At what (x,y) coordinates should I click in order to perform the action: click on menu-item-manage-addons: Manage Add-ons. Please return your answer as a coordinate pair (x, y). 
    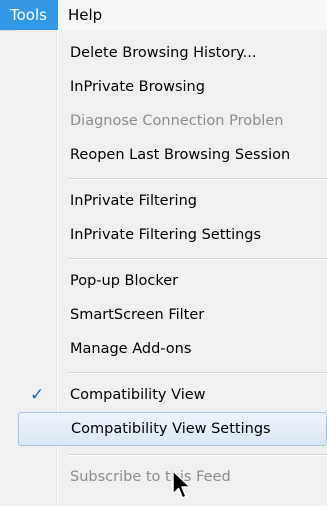
    Looking at the image, I should click on (171, 349).